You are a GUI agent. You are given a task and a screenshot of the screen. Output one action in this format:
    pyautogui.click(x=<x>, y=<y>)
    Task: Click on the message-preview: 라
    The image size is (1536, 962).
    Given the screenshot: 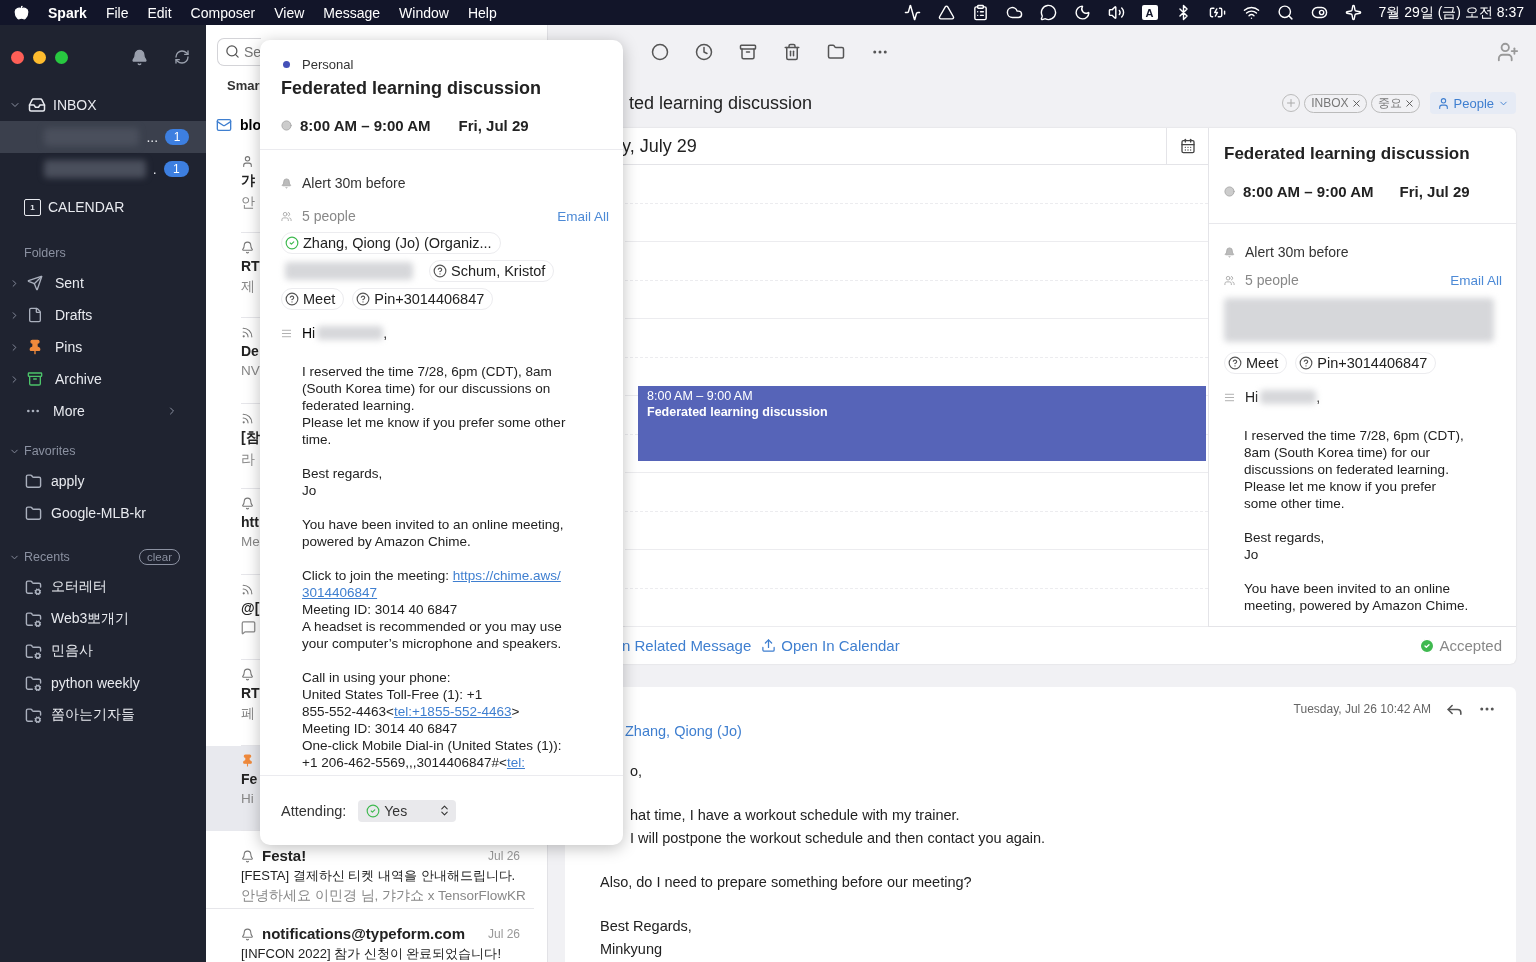 What is the action you would take?
    pyautogui.click(x=248, y=459)
    